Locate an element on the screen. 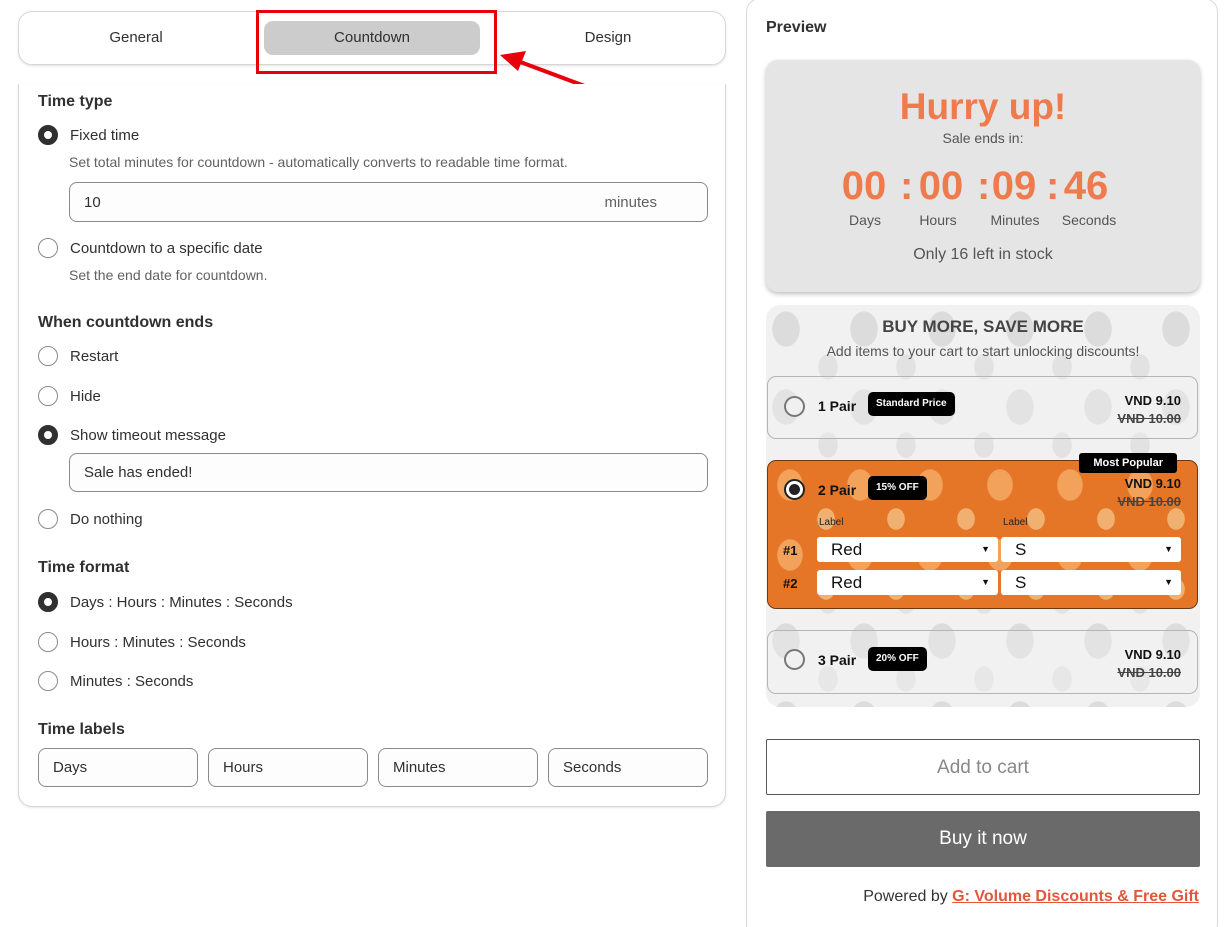 Image resolution: width=1229 pixels, height=927 pixels. label-hours-value: Hours is located at coordinates (243, 767).